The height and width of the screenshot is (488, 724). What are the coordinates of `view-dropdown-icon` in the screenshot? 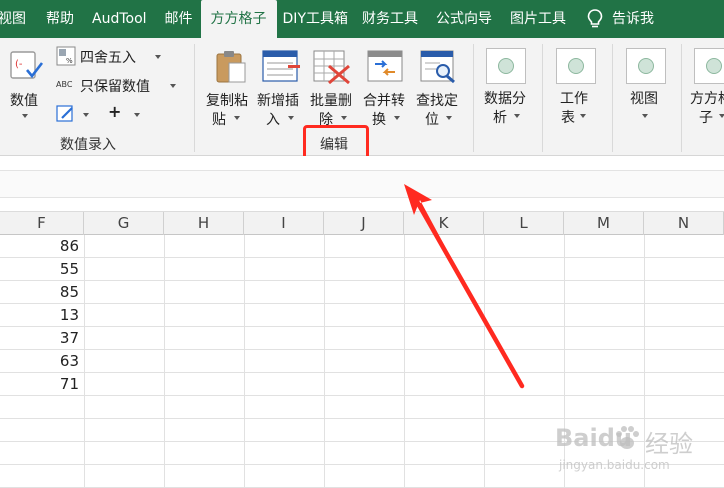 It's located at (645, 116).